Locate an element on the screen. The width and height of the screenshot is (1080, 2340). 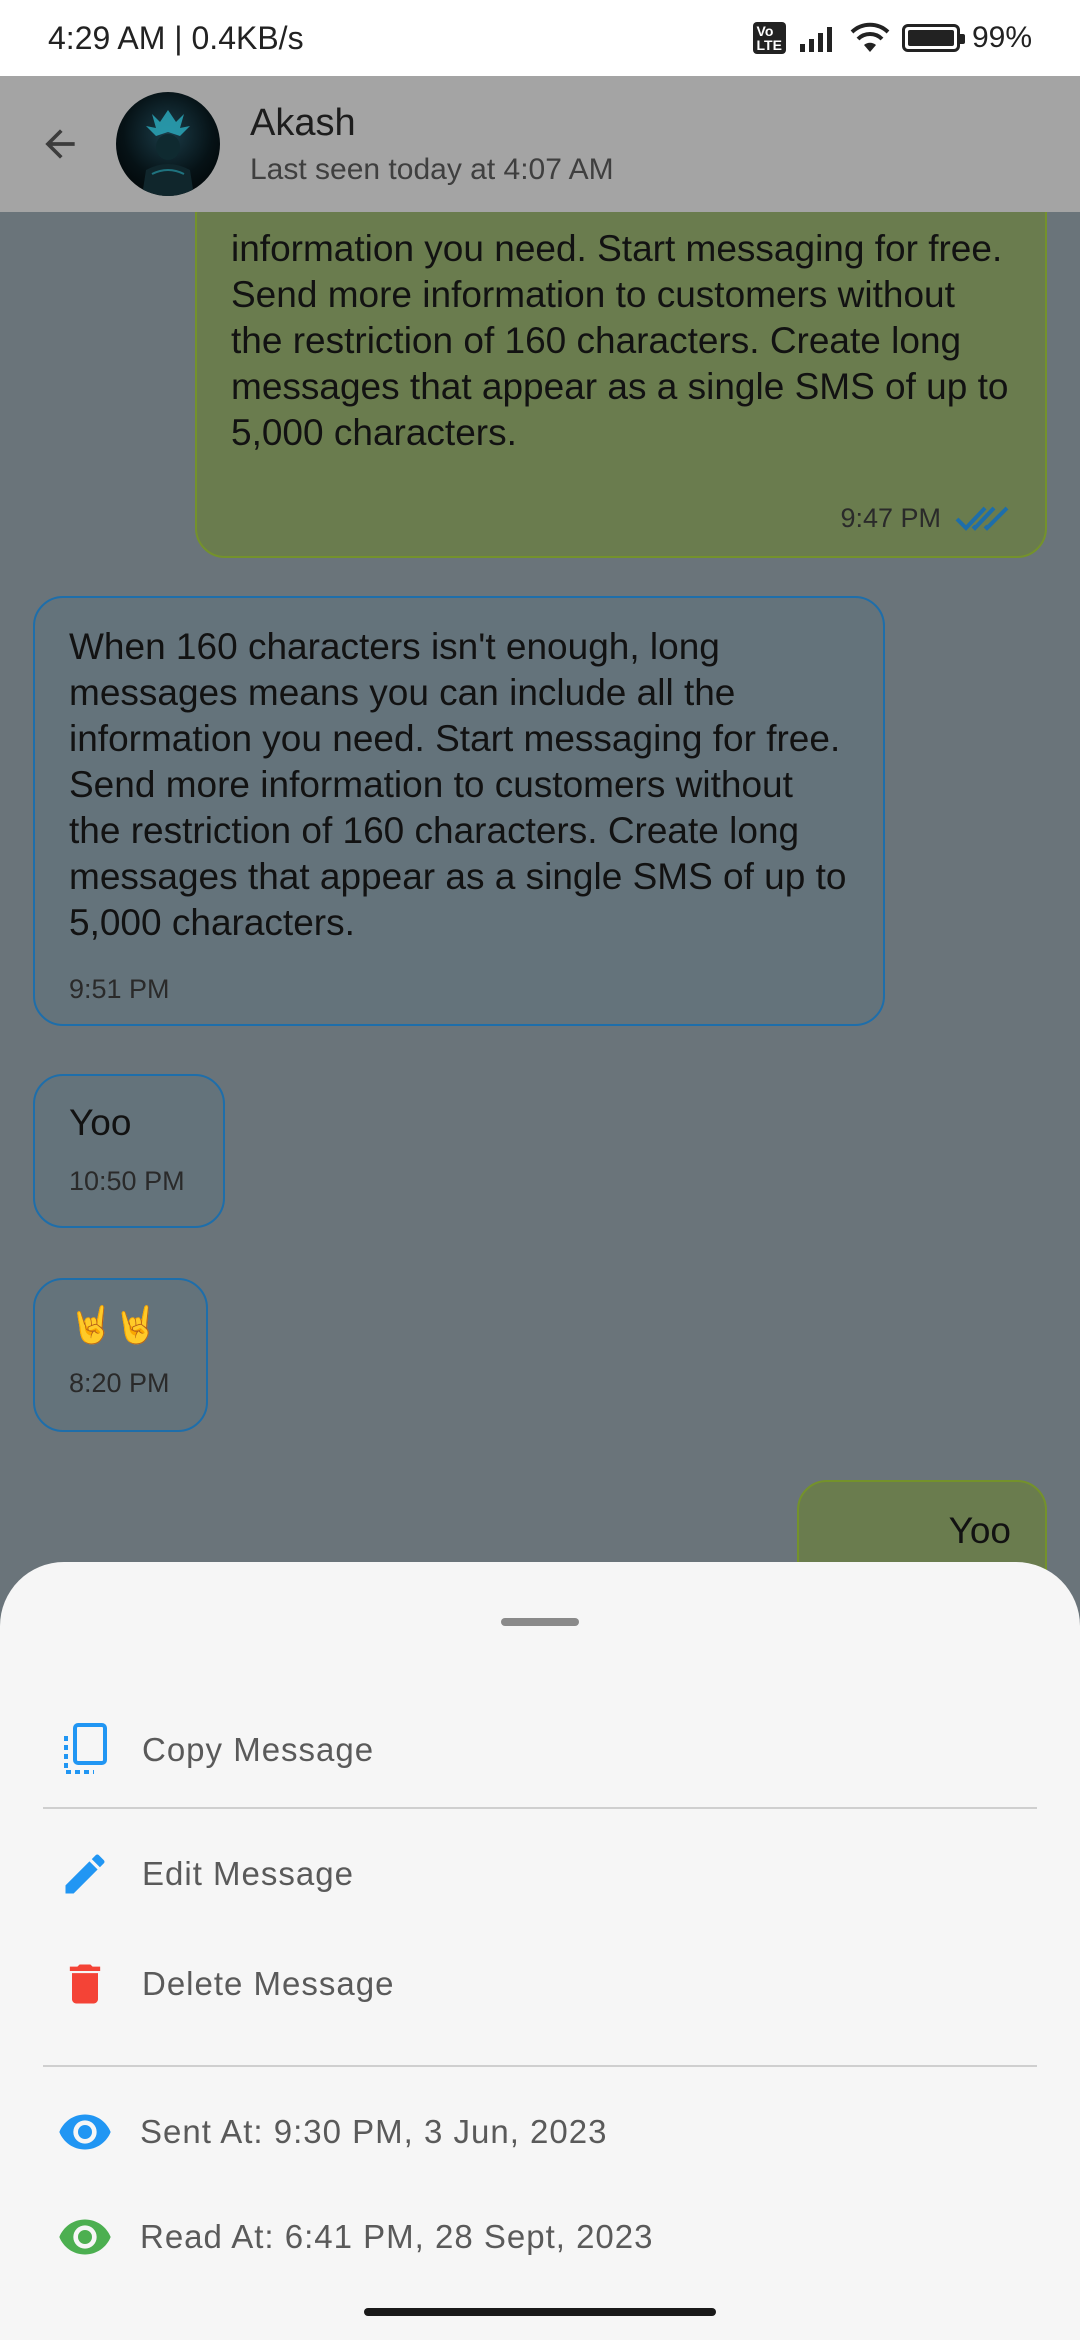
chat-header: Akash Last seen today at 4:07 AM is located at coordinates (540, 144).